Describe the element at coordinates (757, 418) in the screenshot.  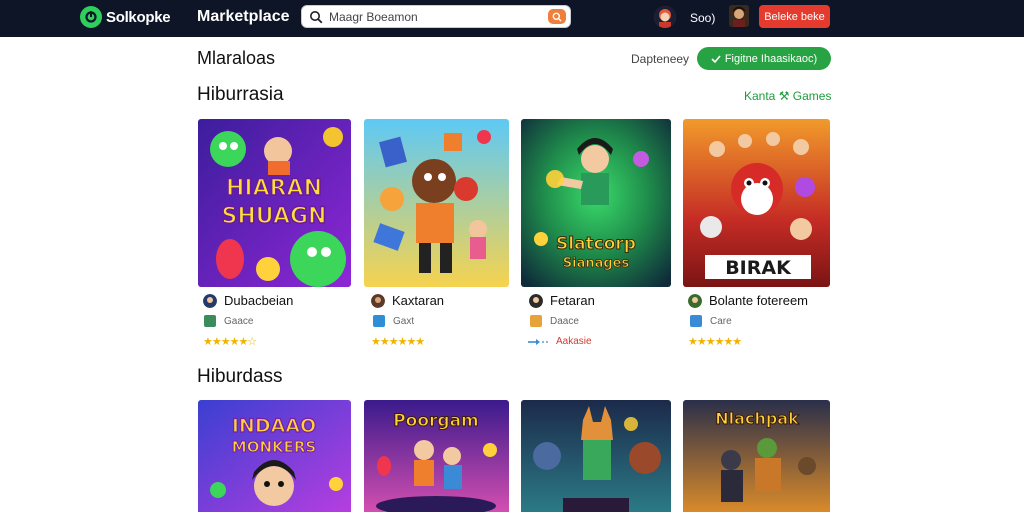
I see `card-art-title: Nlachpak` at that location.